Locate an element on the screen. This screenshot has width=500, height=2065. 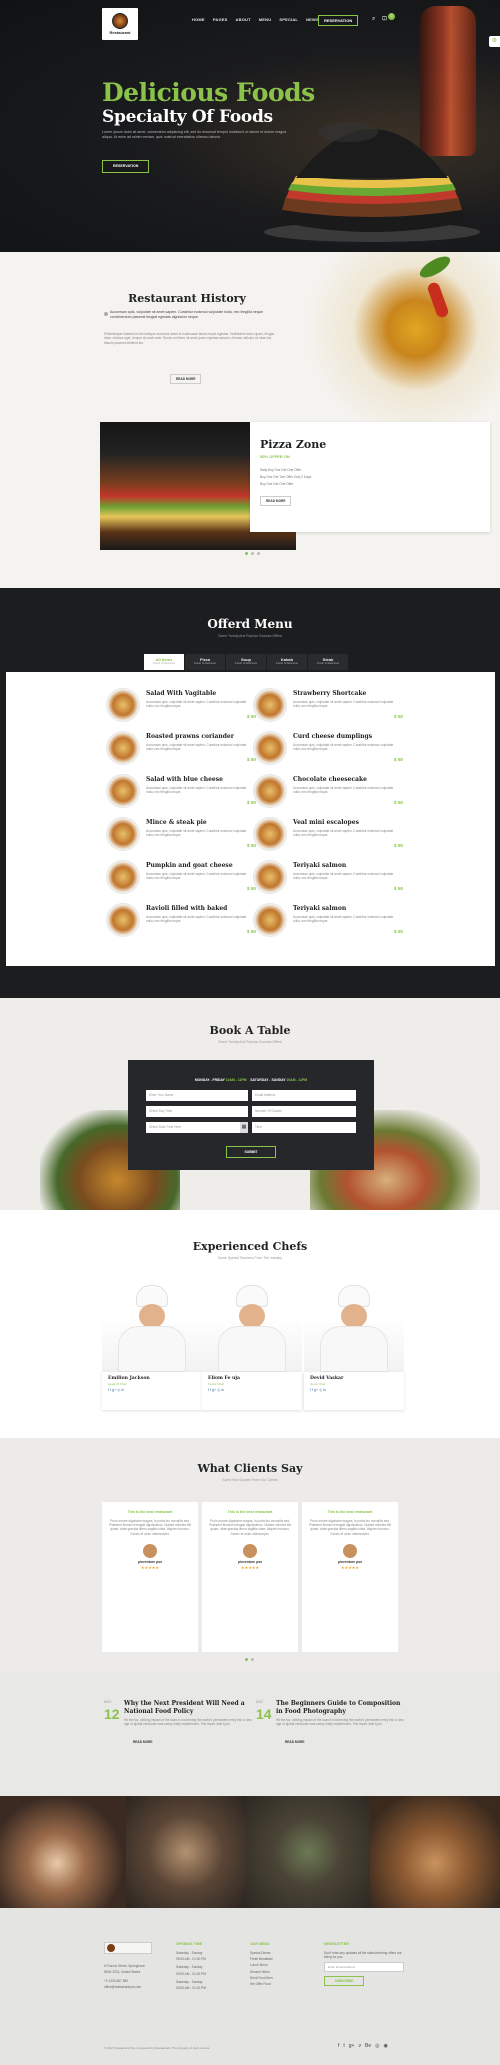
history-readmore: READ MORE is located at coordinates (186, 379).